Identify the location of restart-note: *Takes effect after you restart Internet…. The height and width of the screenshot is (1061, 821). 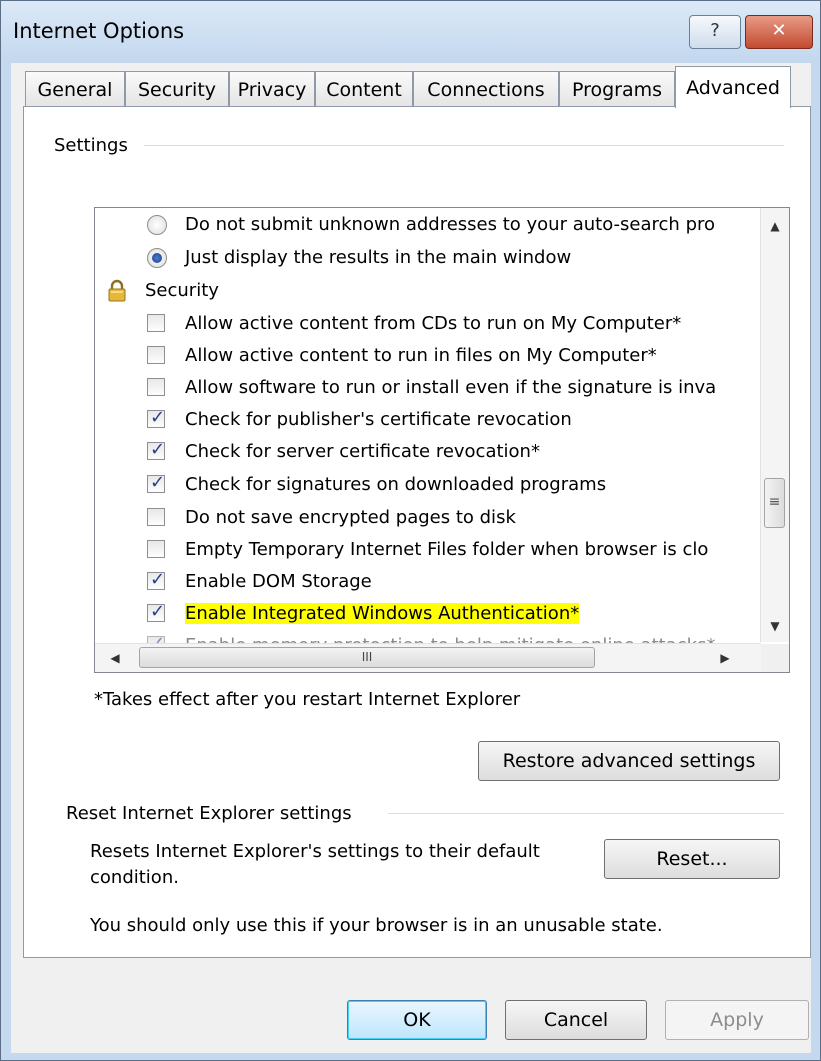
(307, 699).